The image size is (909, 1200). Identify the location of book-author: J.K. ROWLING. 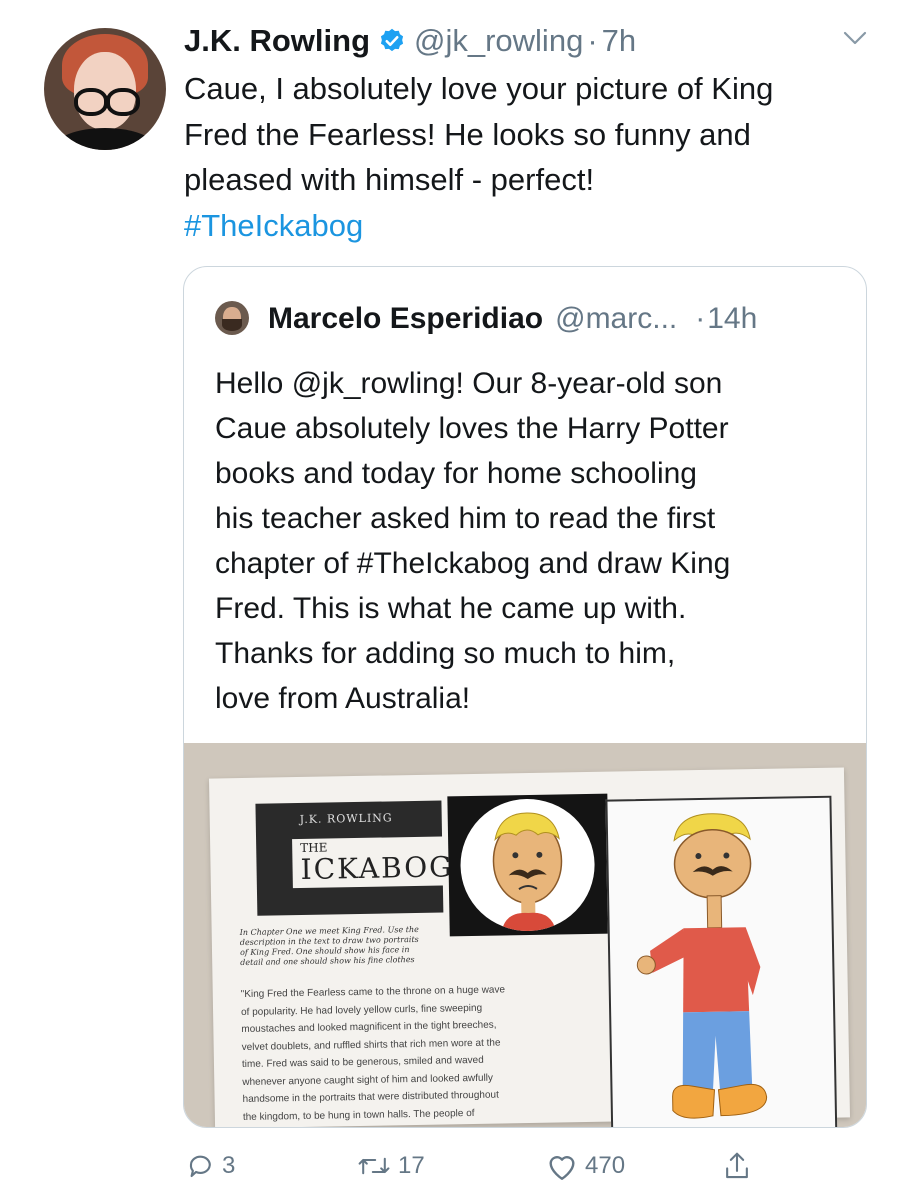
(346, 818).